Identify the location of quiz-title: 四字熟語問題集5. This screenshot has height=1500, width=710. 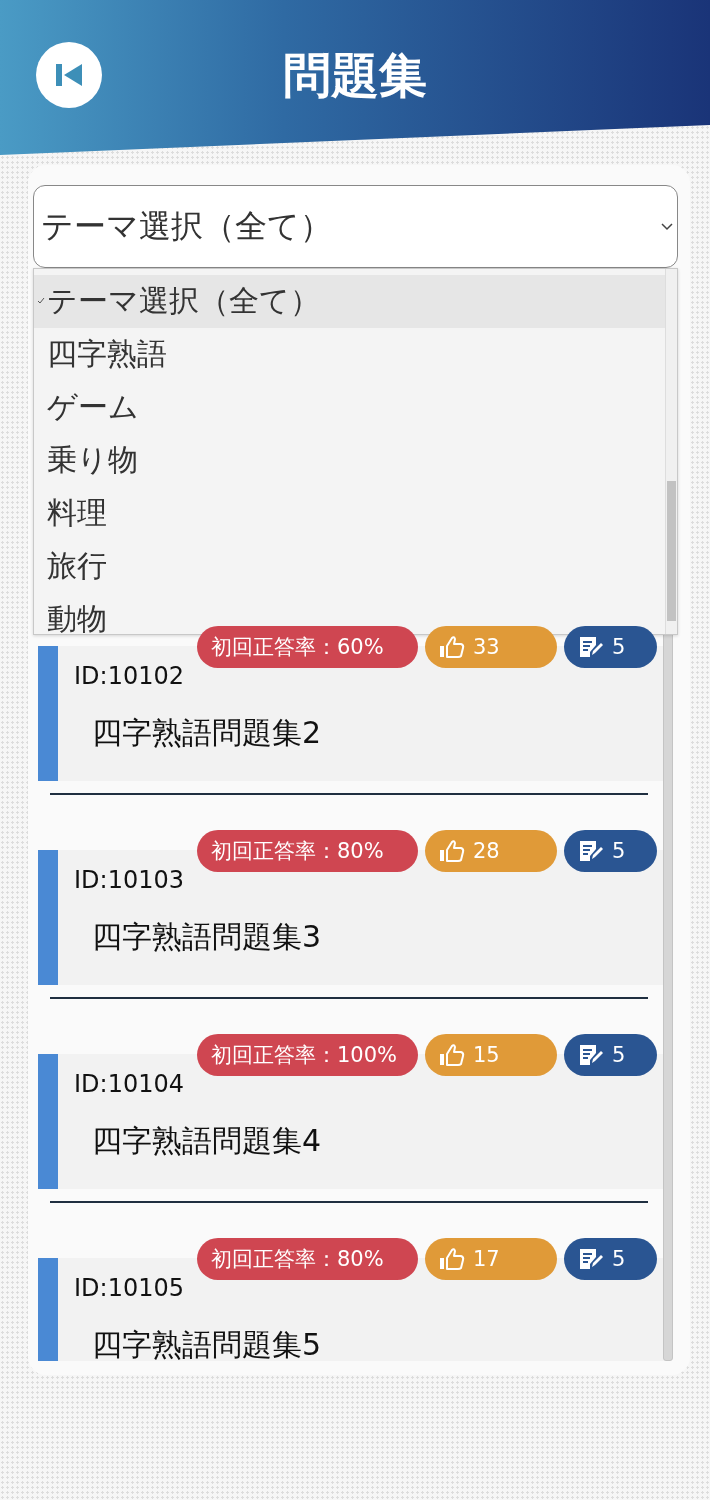
(207, 1344).